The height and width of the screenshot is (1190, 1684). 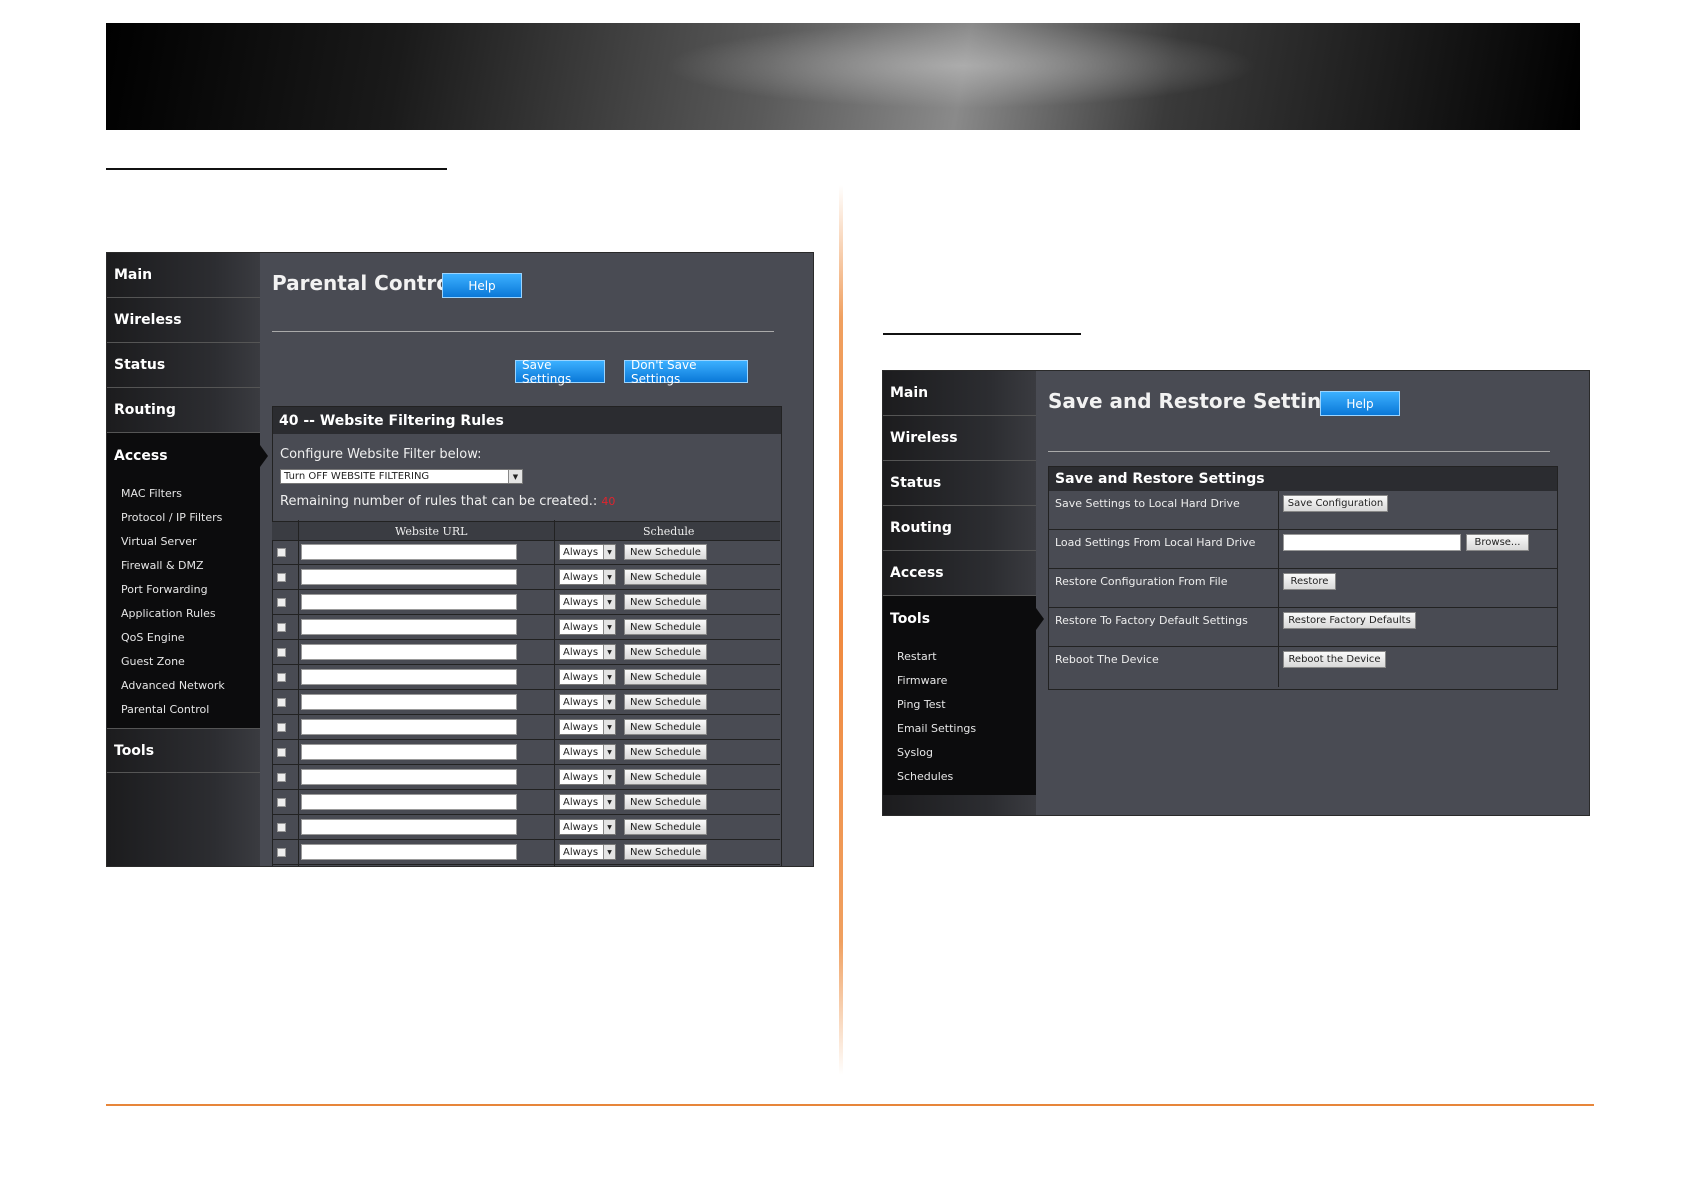 What do you see at coordinates (560, 372) in the screenshot?
I see `save-settings-button: Save Settings` at bounding box center [560, 372].